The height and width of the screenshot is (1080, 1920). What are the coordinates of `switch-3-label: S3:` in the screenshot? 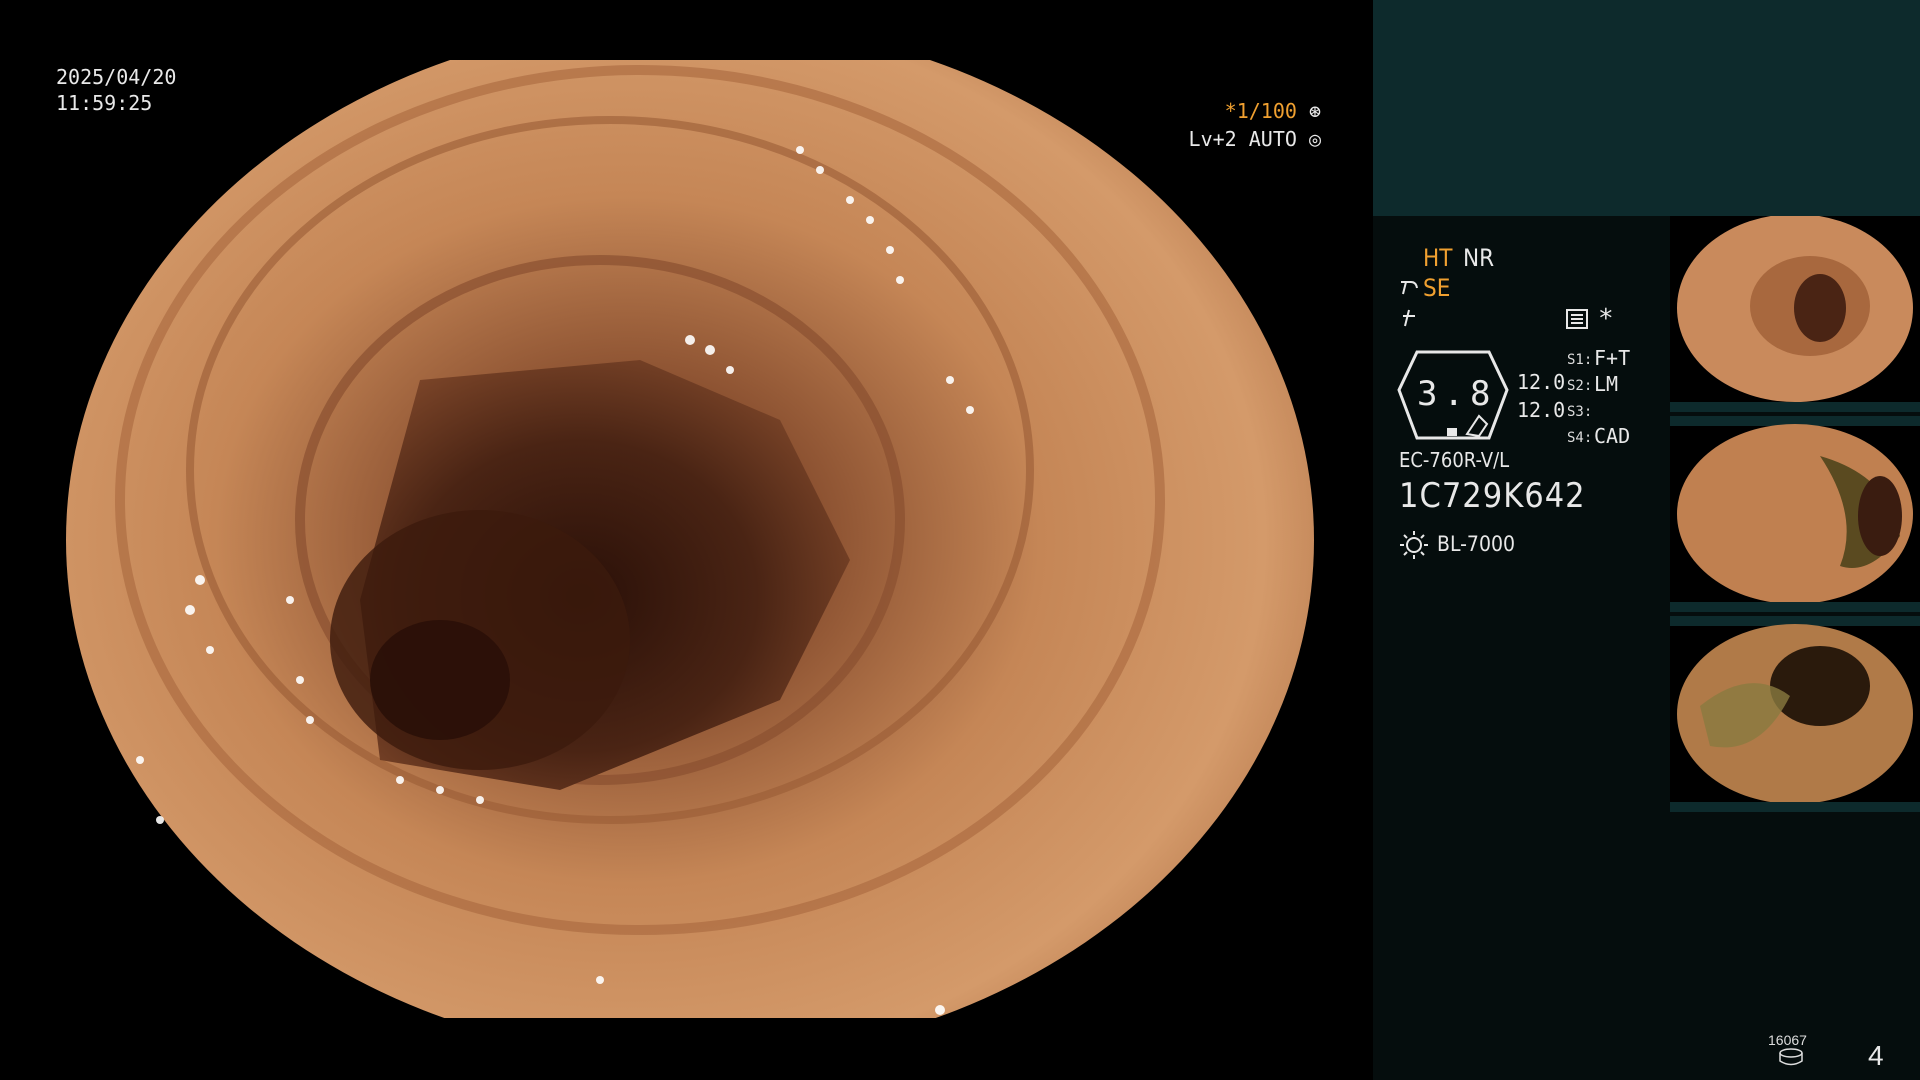 It's located at (1580, 412).